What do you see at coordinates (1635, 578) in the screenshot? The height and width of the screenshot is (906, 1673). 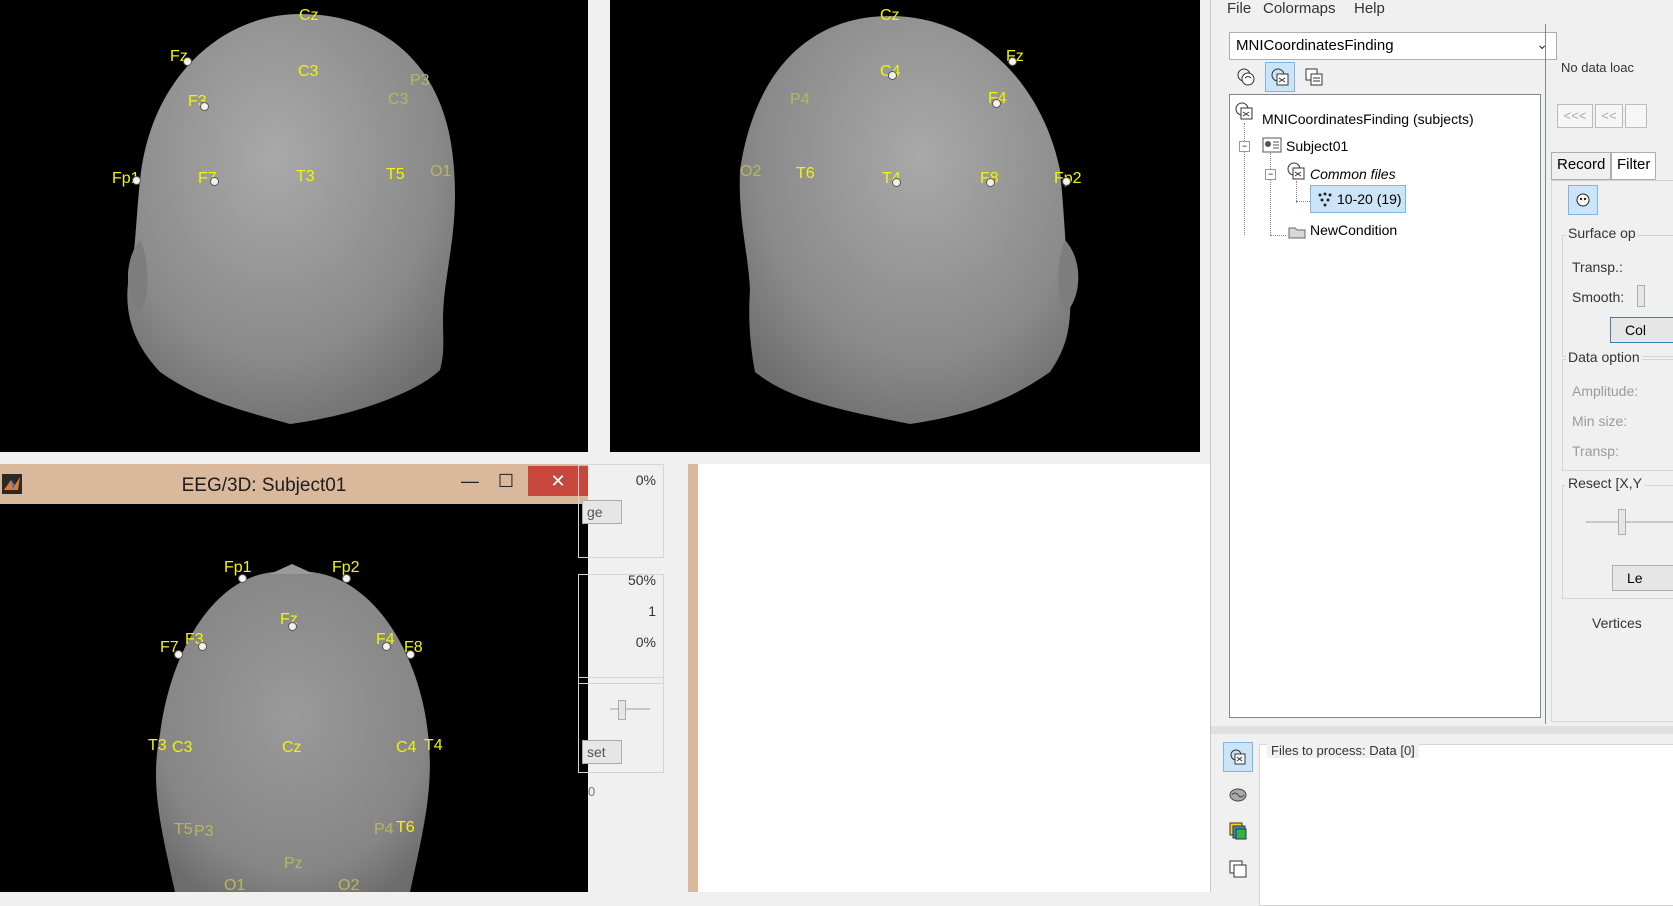 I see `resect-left-label: Le` at bounding box center [1635, 578].